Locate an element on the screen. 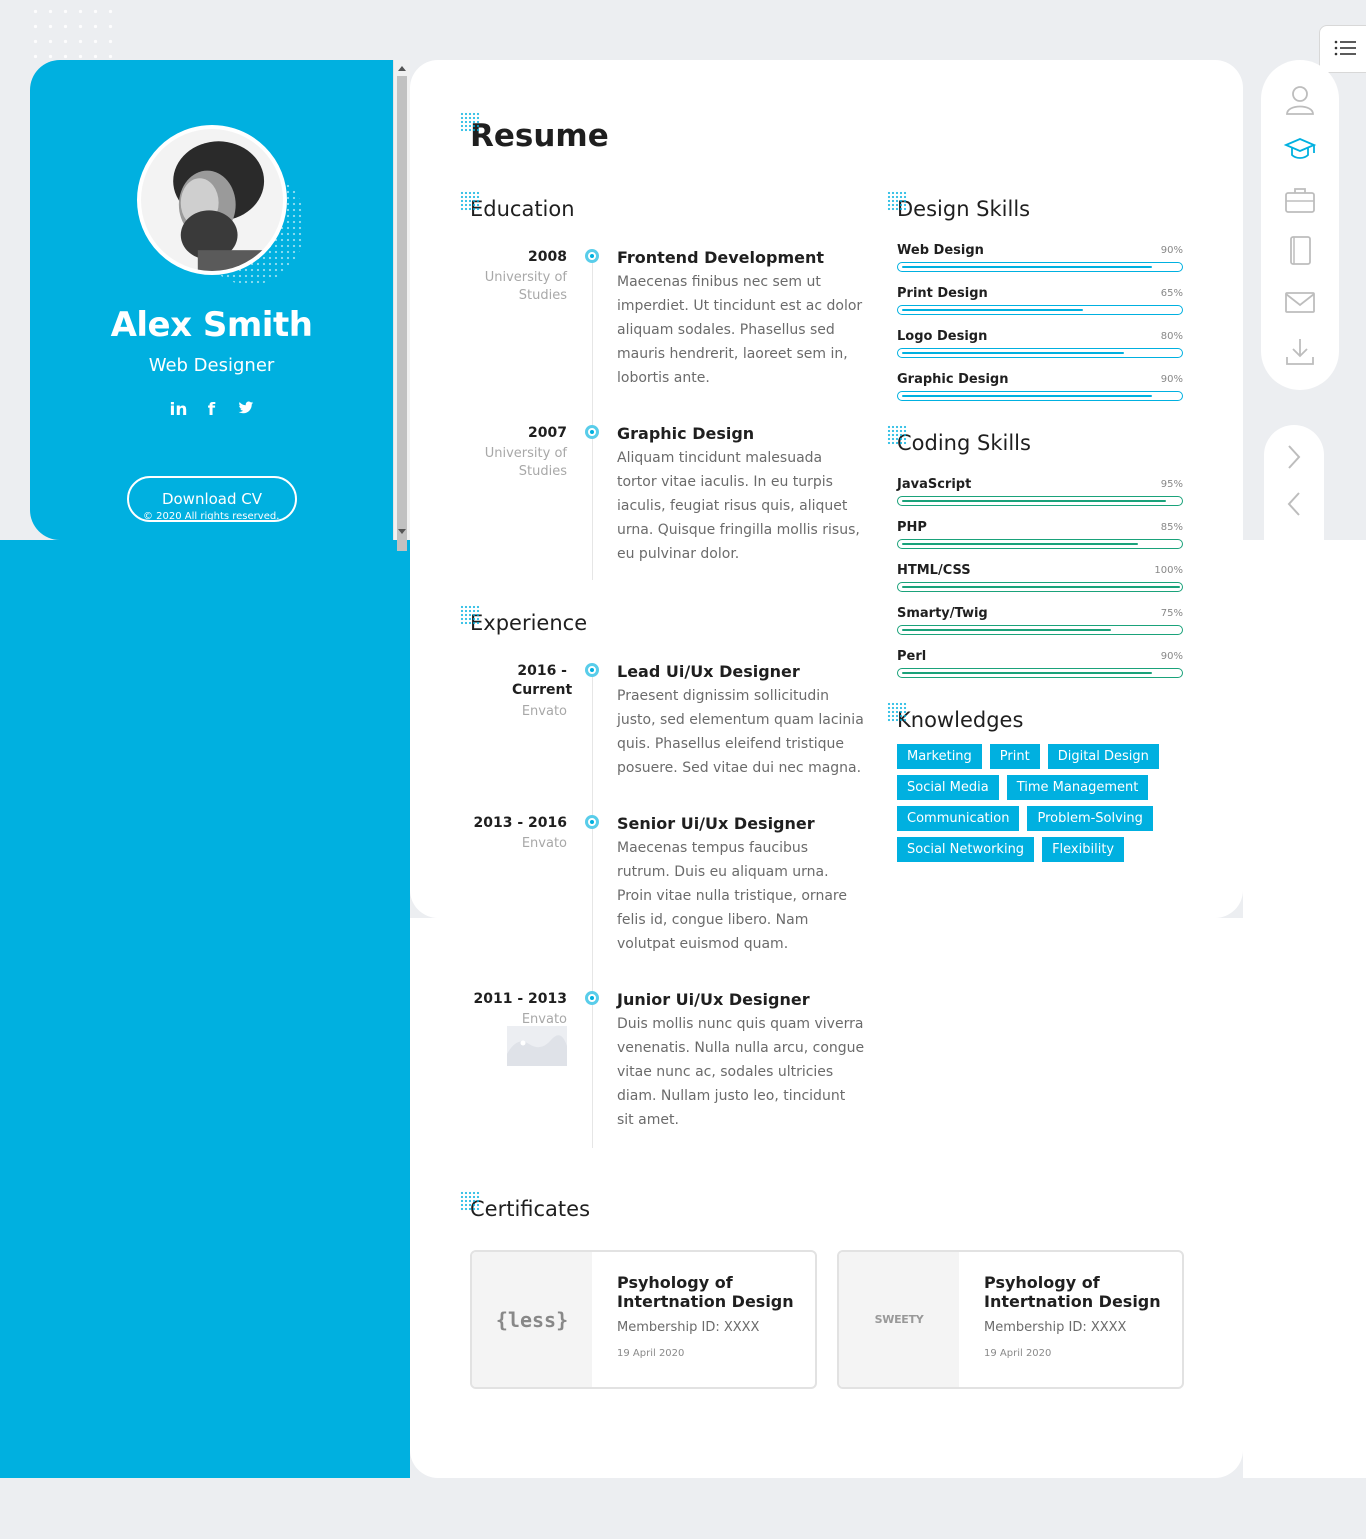 This screenshot has width=1366, height=1539. entry-title: Graphic Design is located at coordinates (686, 433).